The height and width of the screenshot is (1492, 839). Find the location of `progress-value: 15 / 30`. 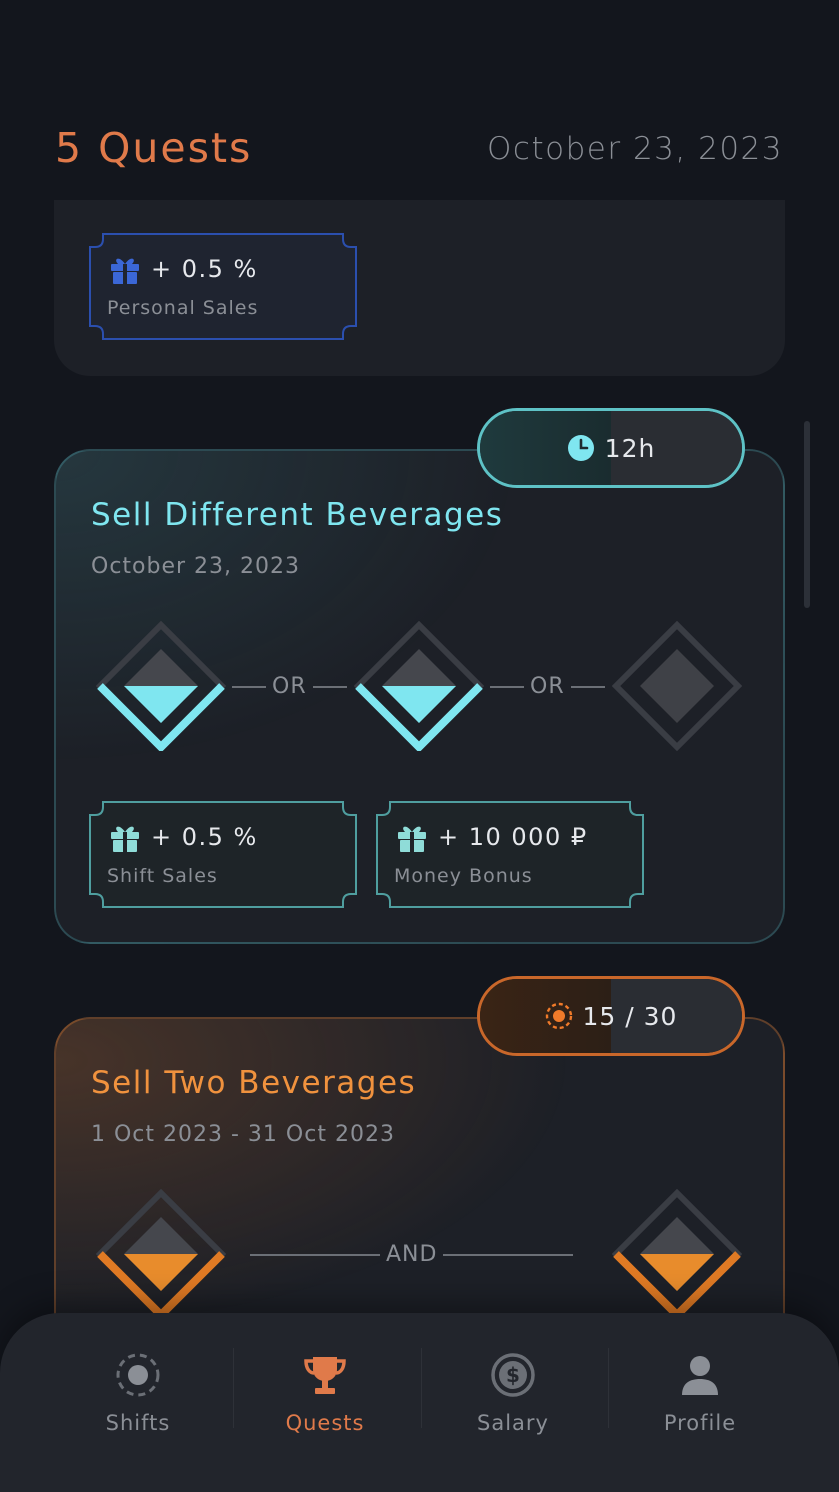

progress-value: 15 / 30 is located at coordinates (630, 1016).